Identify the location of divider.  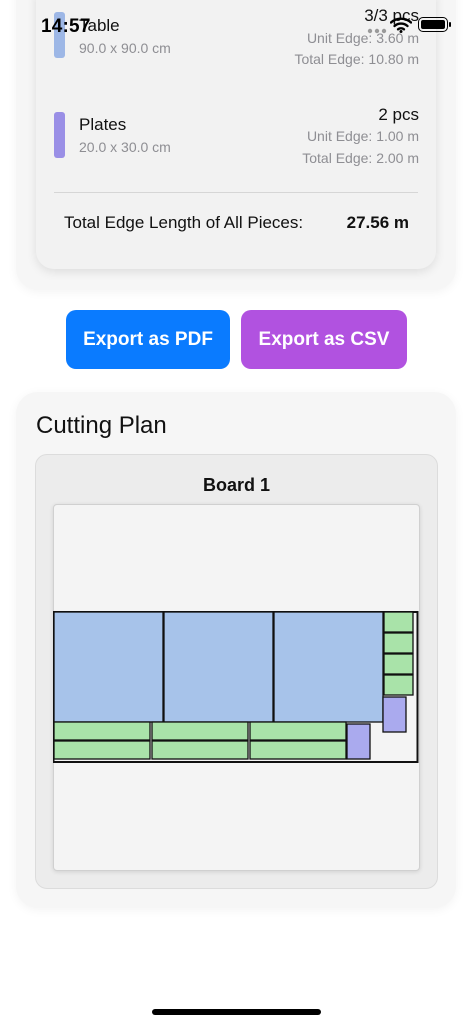
(236, 192).